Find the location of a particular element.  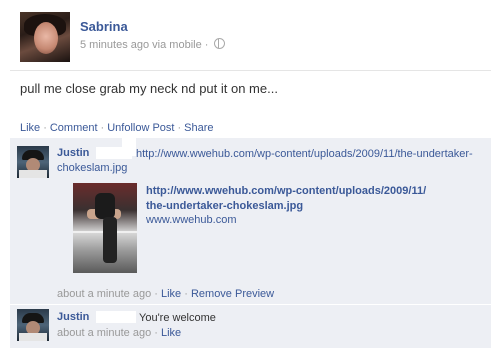

share-link: Share is located at coordinates (198, 128).